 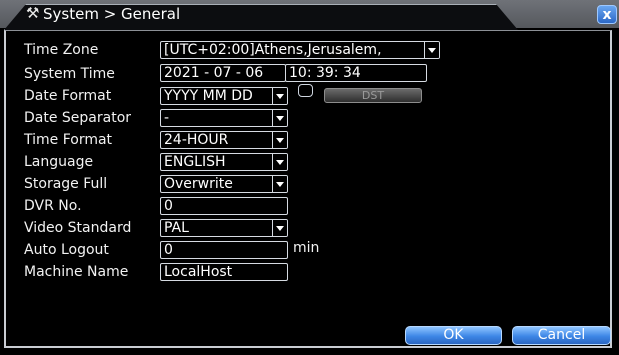 What do you see at coordinates (214, 73) in the screenshot?
I see `system-date-value: 2021 - 07 - 06` at bounding box center [214, 73].